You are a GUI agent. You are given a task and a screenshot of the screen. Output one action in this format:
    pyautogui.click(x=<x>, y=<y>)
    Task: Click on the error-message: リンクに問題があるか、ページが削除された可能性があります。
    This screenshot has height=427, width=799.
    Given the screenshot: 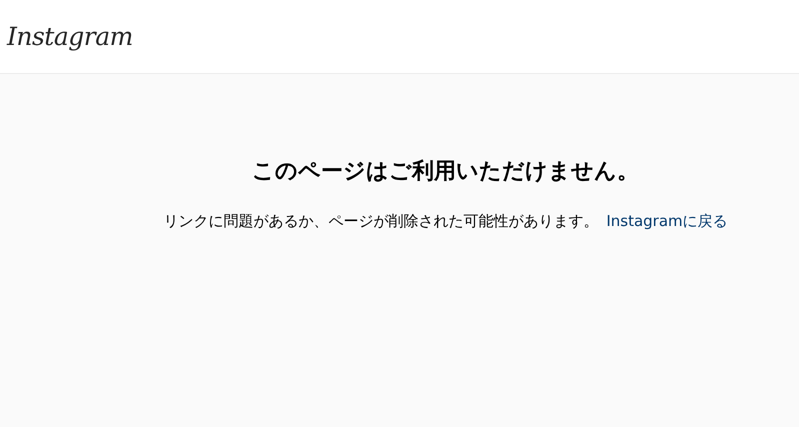 What is the action you would take?
    pyautogui.click(x=380, y=221)
    